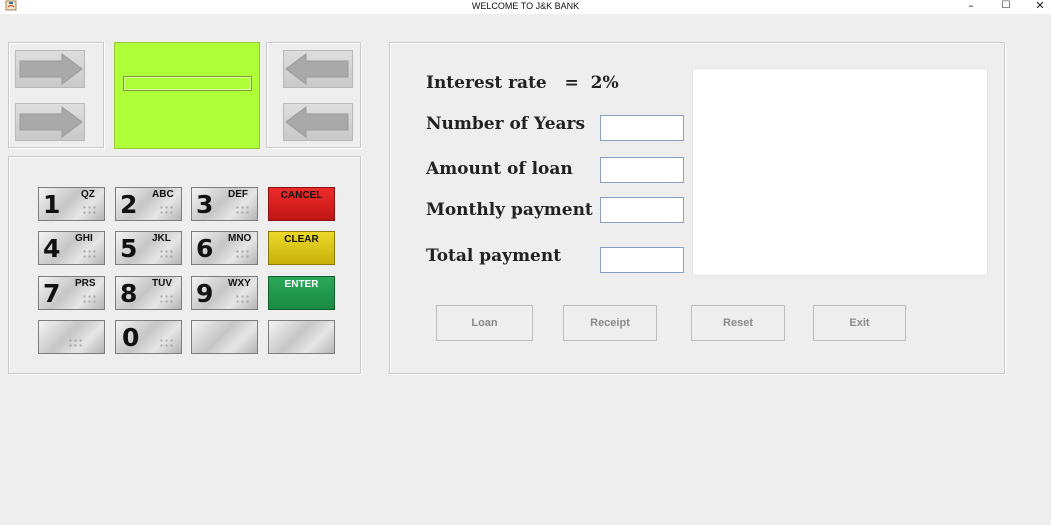  What do you see at coordinates (301, 248) in the screenshot?
I see `clear-button: CLEAR` at bounding box center [301, 248].